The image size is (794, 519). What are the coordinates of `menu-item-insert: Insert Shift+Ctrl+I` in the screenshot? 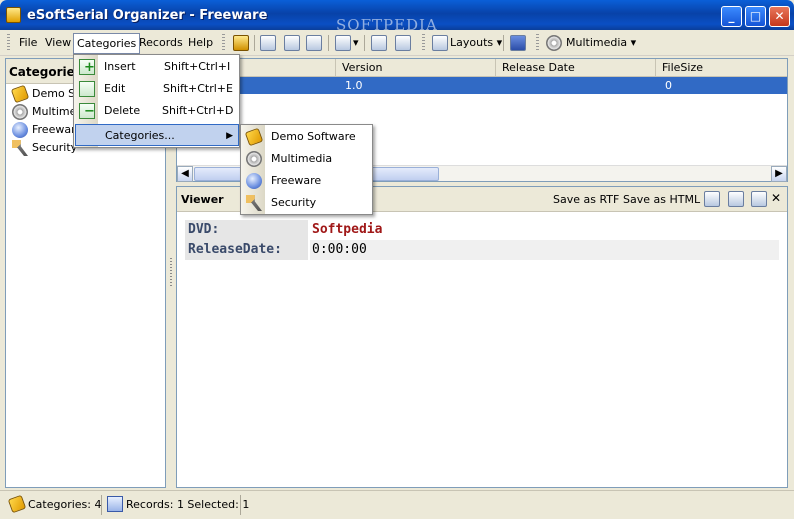 It's located at (156, 67).